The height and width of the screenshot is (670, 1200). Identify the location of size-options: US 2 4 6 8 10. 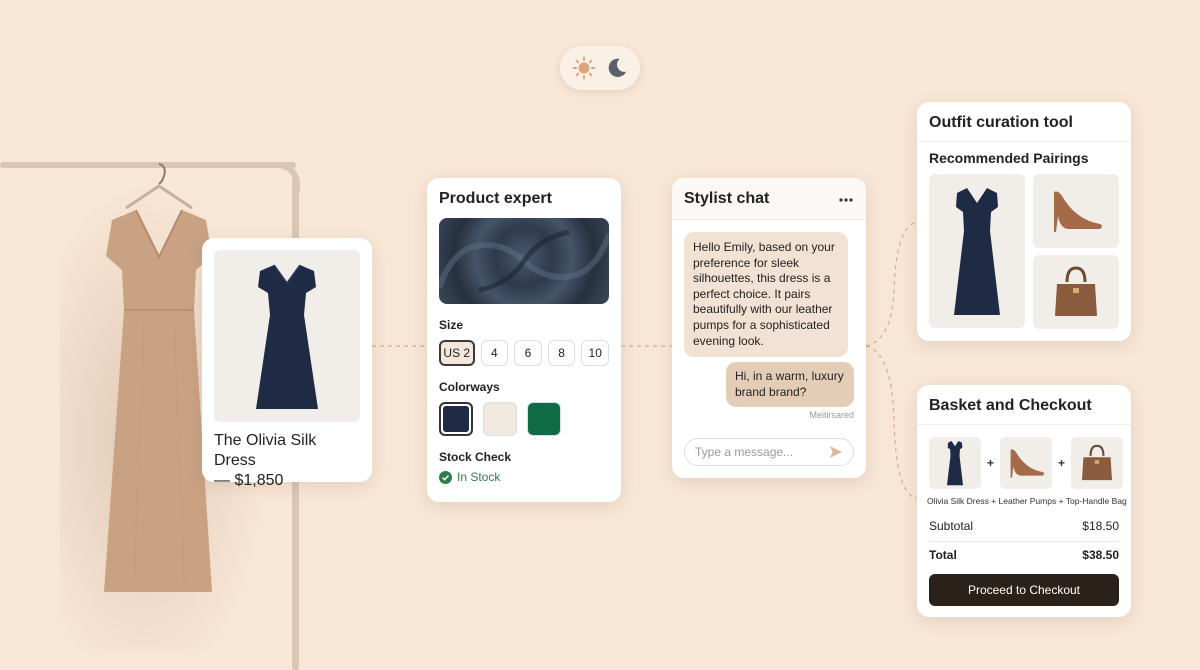
(524, 353).